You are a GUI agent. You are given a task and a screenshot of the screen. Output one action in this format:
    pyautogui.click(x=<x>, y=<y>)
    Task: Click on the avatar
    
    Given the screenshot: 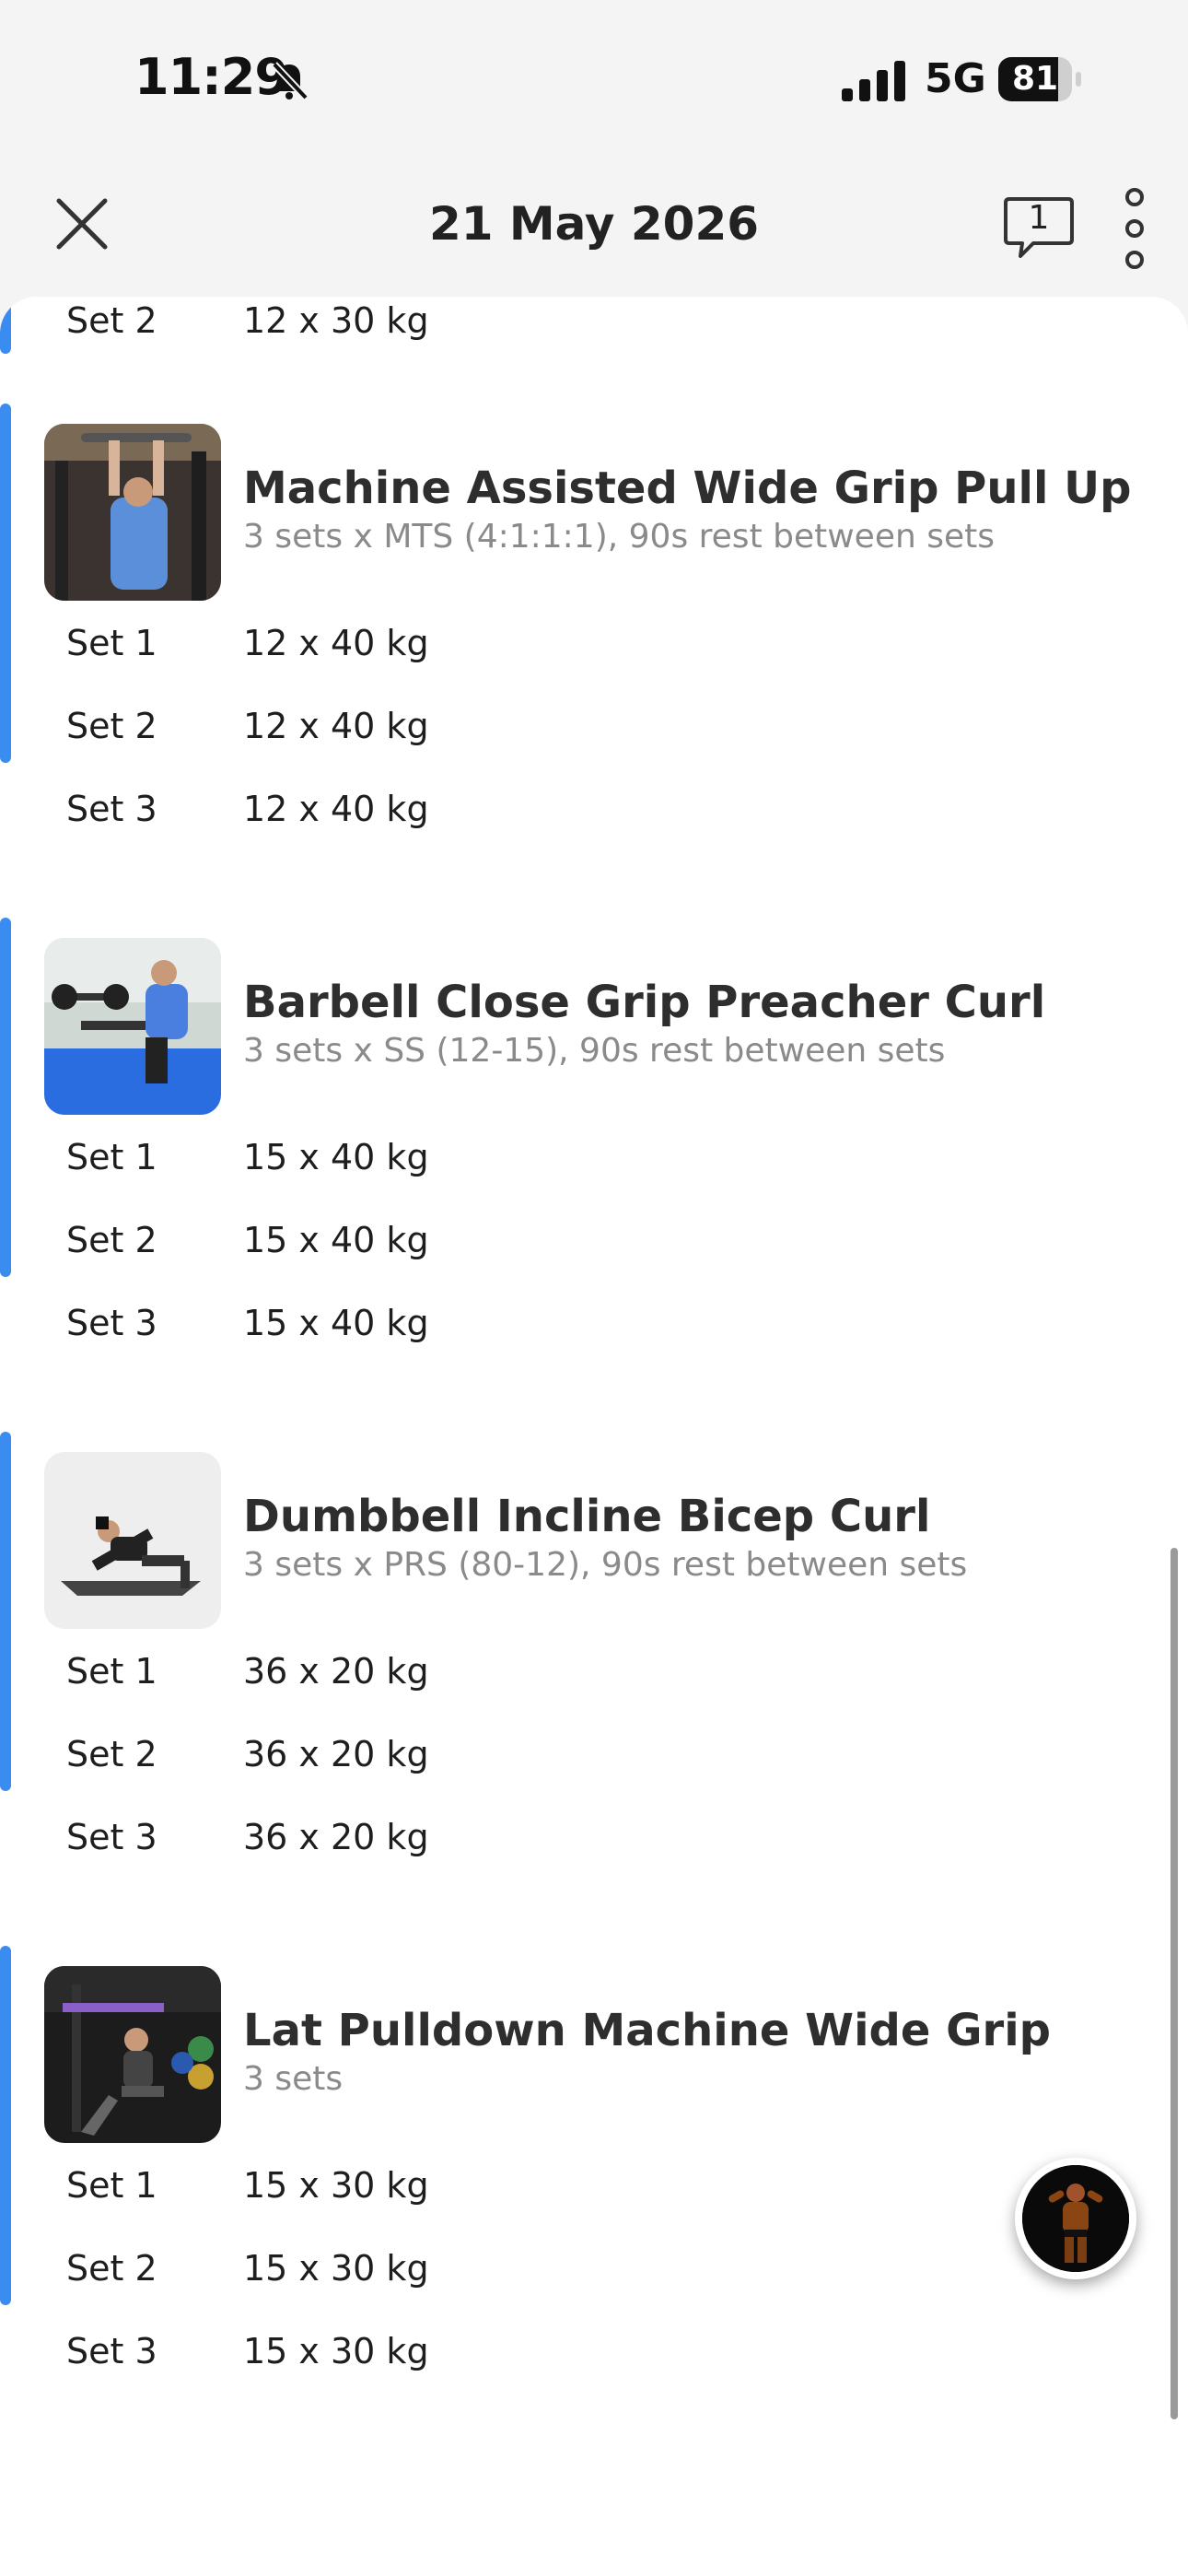 What is the action you would take?
    pyautogui.click(x=1075, y=2218)
    